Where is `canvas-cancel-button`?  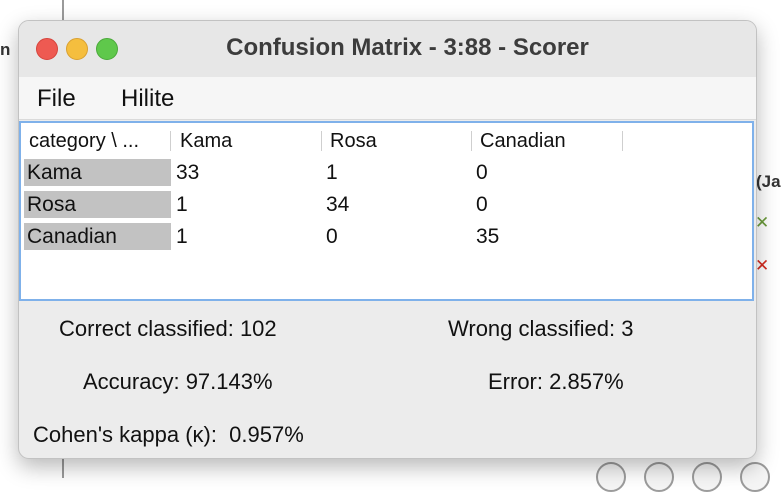 canvas-cancel-button is located at coordinates (707, 477).